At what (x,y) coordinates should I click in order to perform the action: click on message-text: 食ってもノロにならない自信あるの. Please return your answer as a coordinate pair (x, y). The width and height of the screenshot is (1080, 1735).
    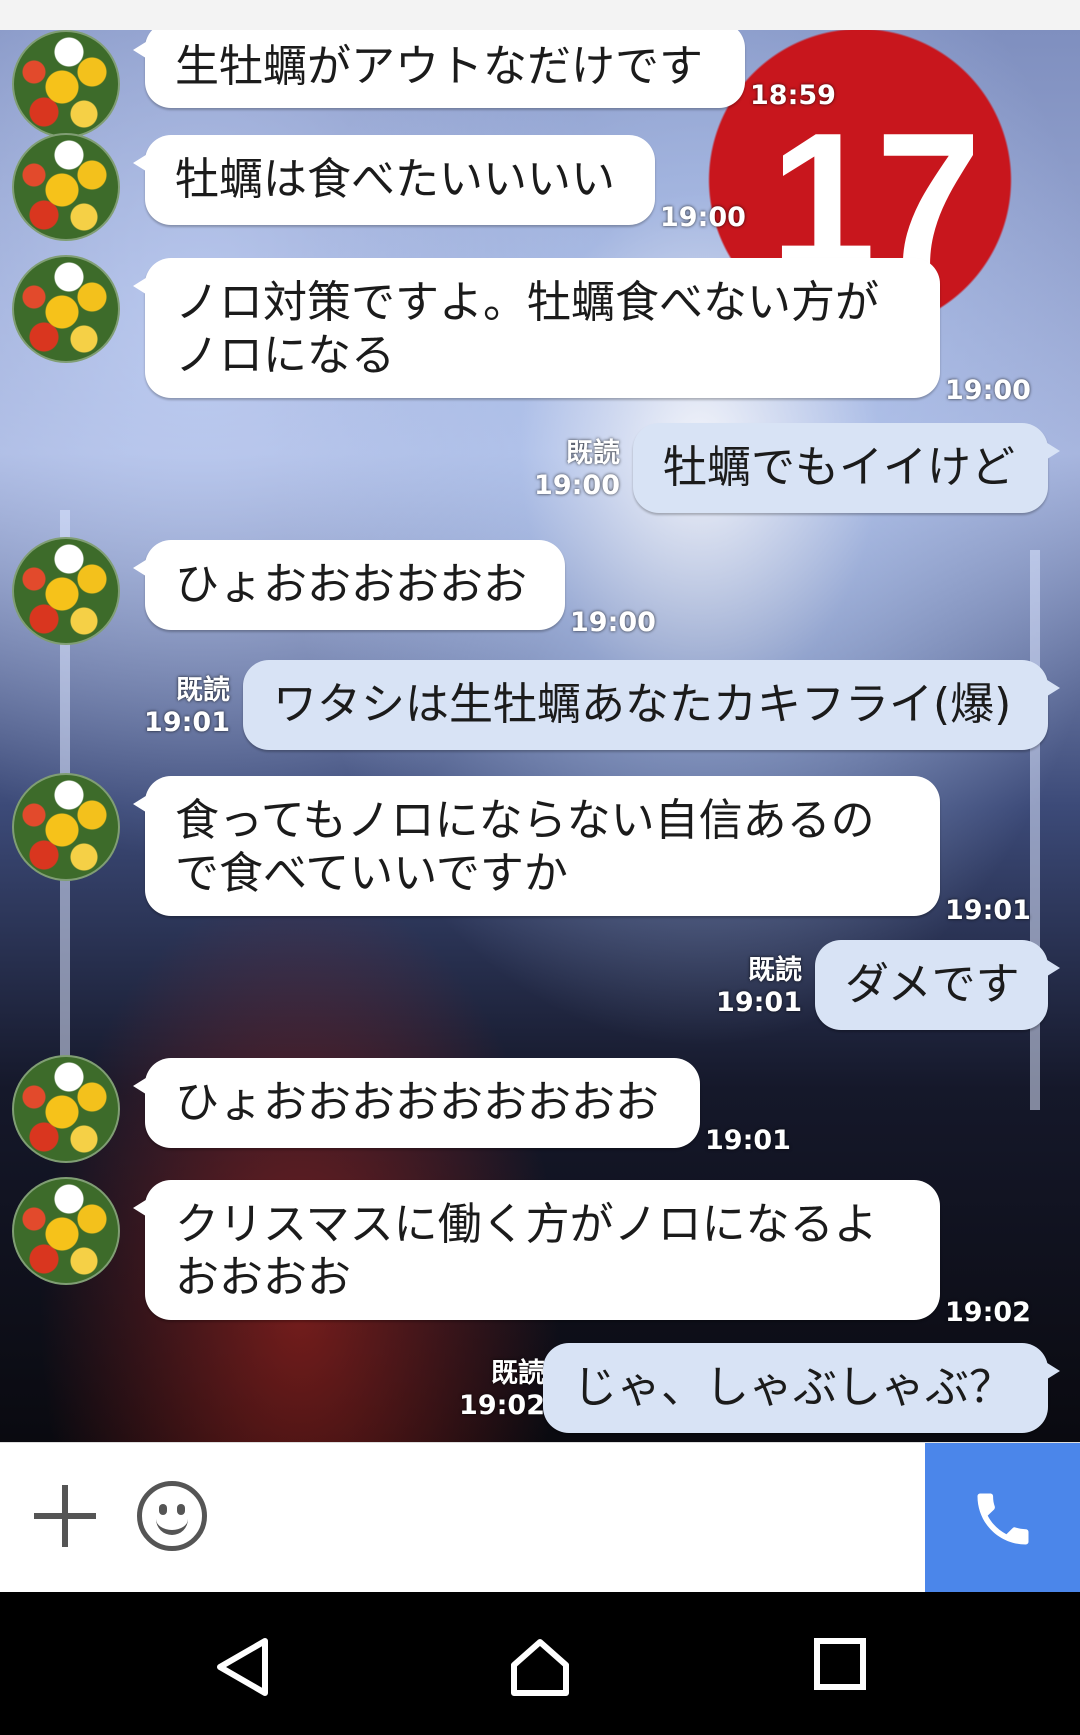
    Looking at the image, I should click on (525, 820).